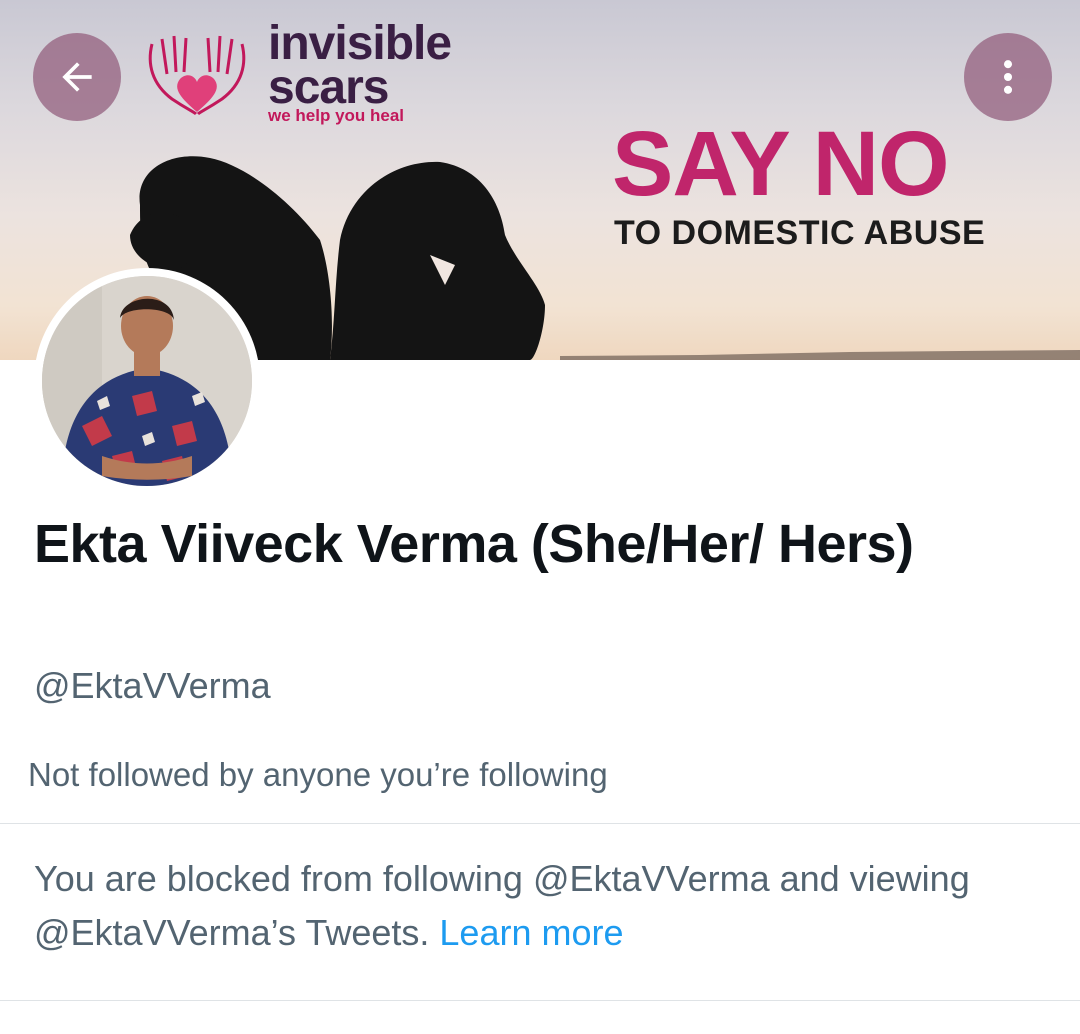 Image resolution: width=1080 pixels, height=1034 pixels. Describe the element at coordinates (318, 774) in the screenshot. I see `followers-you-know: Not followed by anyone you’re following` at that location.